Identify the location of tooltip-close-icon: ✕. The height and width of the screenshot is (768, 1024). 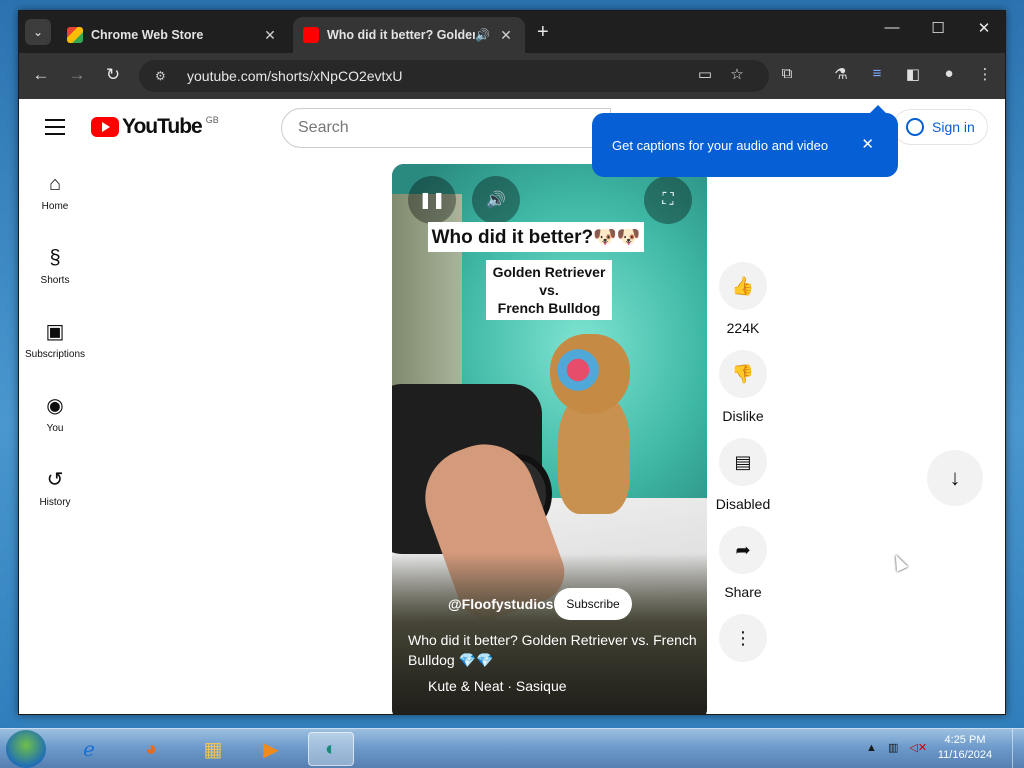
(867, 144).